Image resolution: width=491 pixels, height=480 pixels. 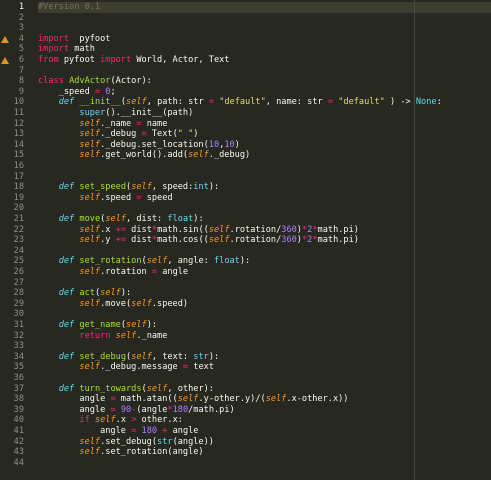 What do you see at coordinates (264, 336) in the screenshot?
I see `code-line: return self._name` at bounding box center [264, 336].